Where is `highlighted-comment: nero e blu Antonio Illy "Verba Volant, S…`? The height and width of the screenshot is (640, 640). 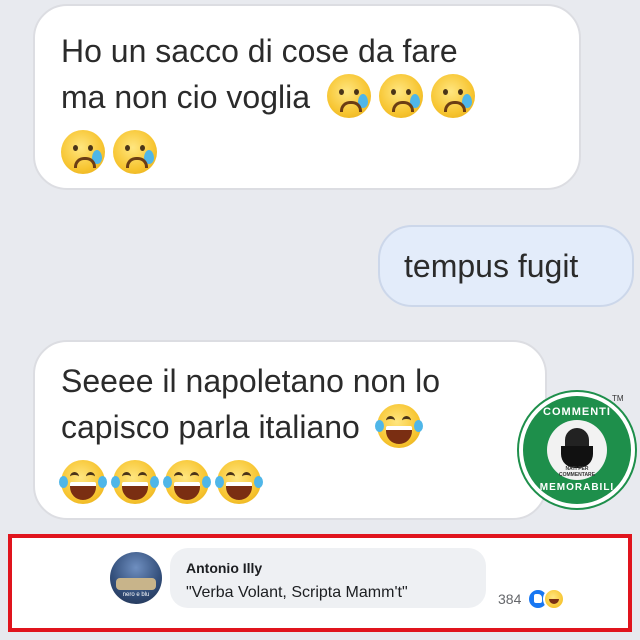 highlighted-comment: nero e blu Antonio Illy "Verba Volant, S… is located at coordinates (320, 583).